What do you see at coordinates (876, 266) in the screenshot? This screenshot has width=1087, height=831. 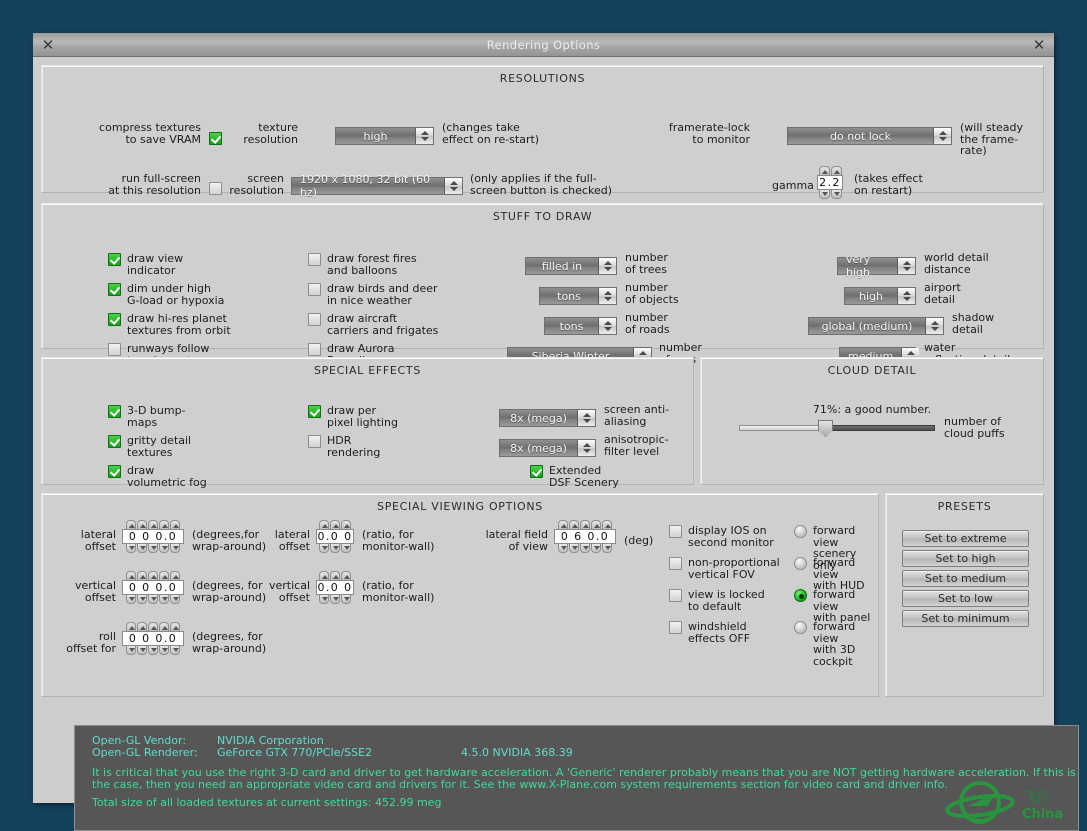 I see `world-detail-distance-dropdown: very high` at bounding box center [876, 266].